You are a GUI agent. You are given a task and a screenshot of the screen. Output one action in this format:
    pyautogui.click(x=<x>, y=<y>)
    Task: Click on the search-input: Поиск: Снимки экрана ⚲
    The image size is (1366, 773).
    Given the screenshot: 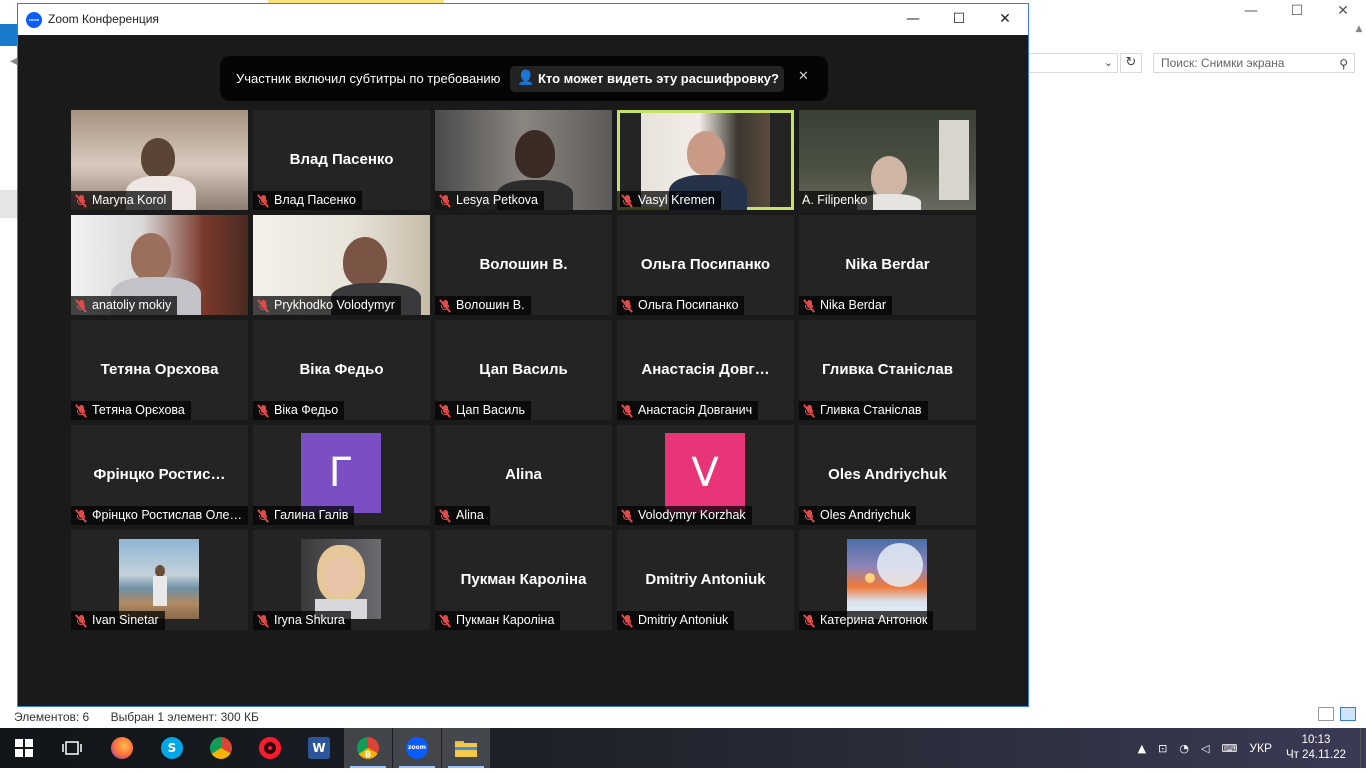 What is the action you would take?
    pyautogui.click(x=1254, y=63)
    